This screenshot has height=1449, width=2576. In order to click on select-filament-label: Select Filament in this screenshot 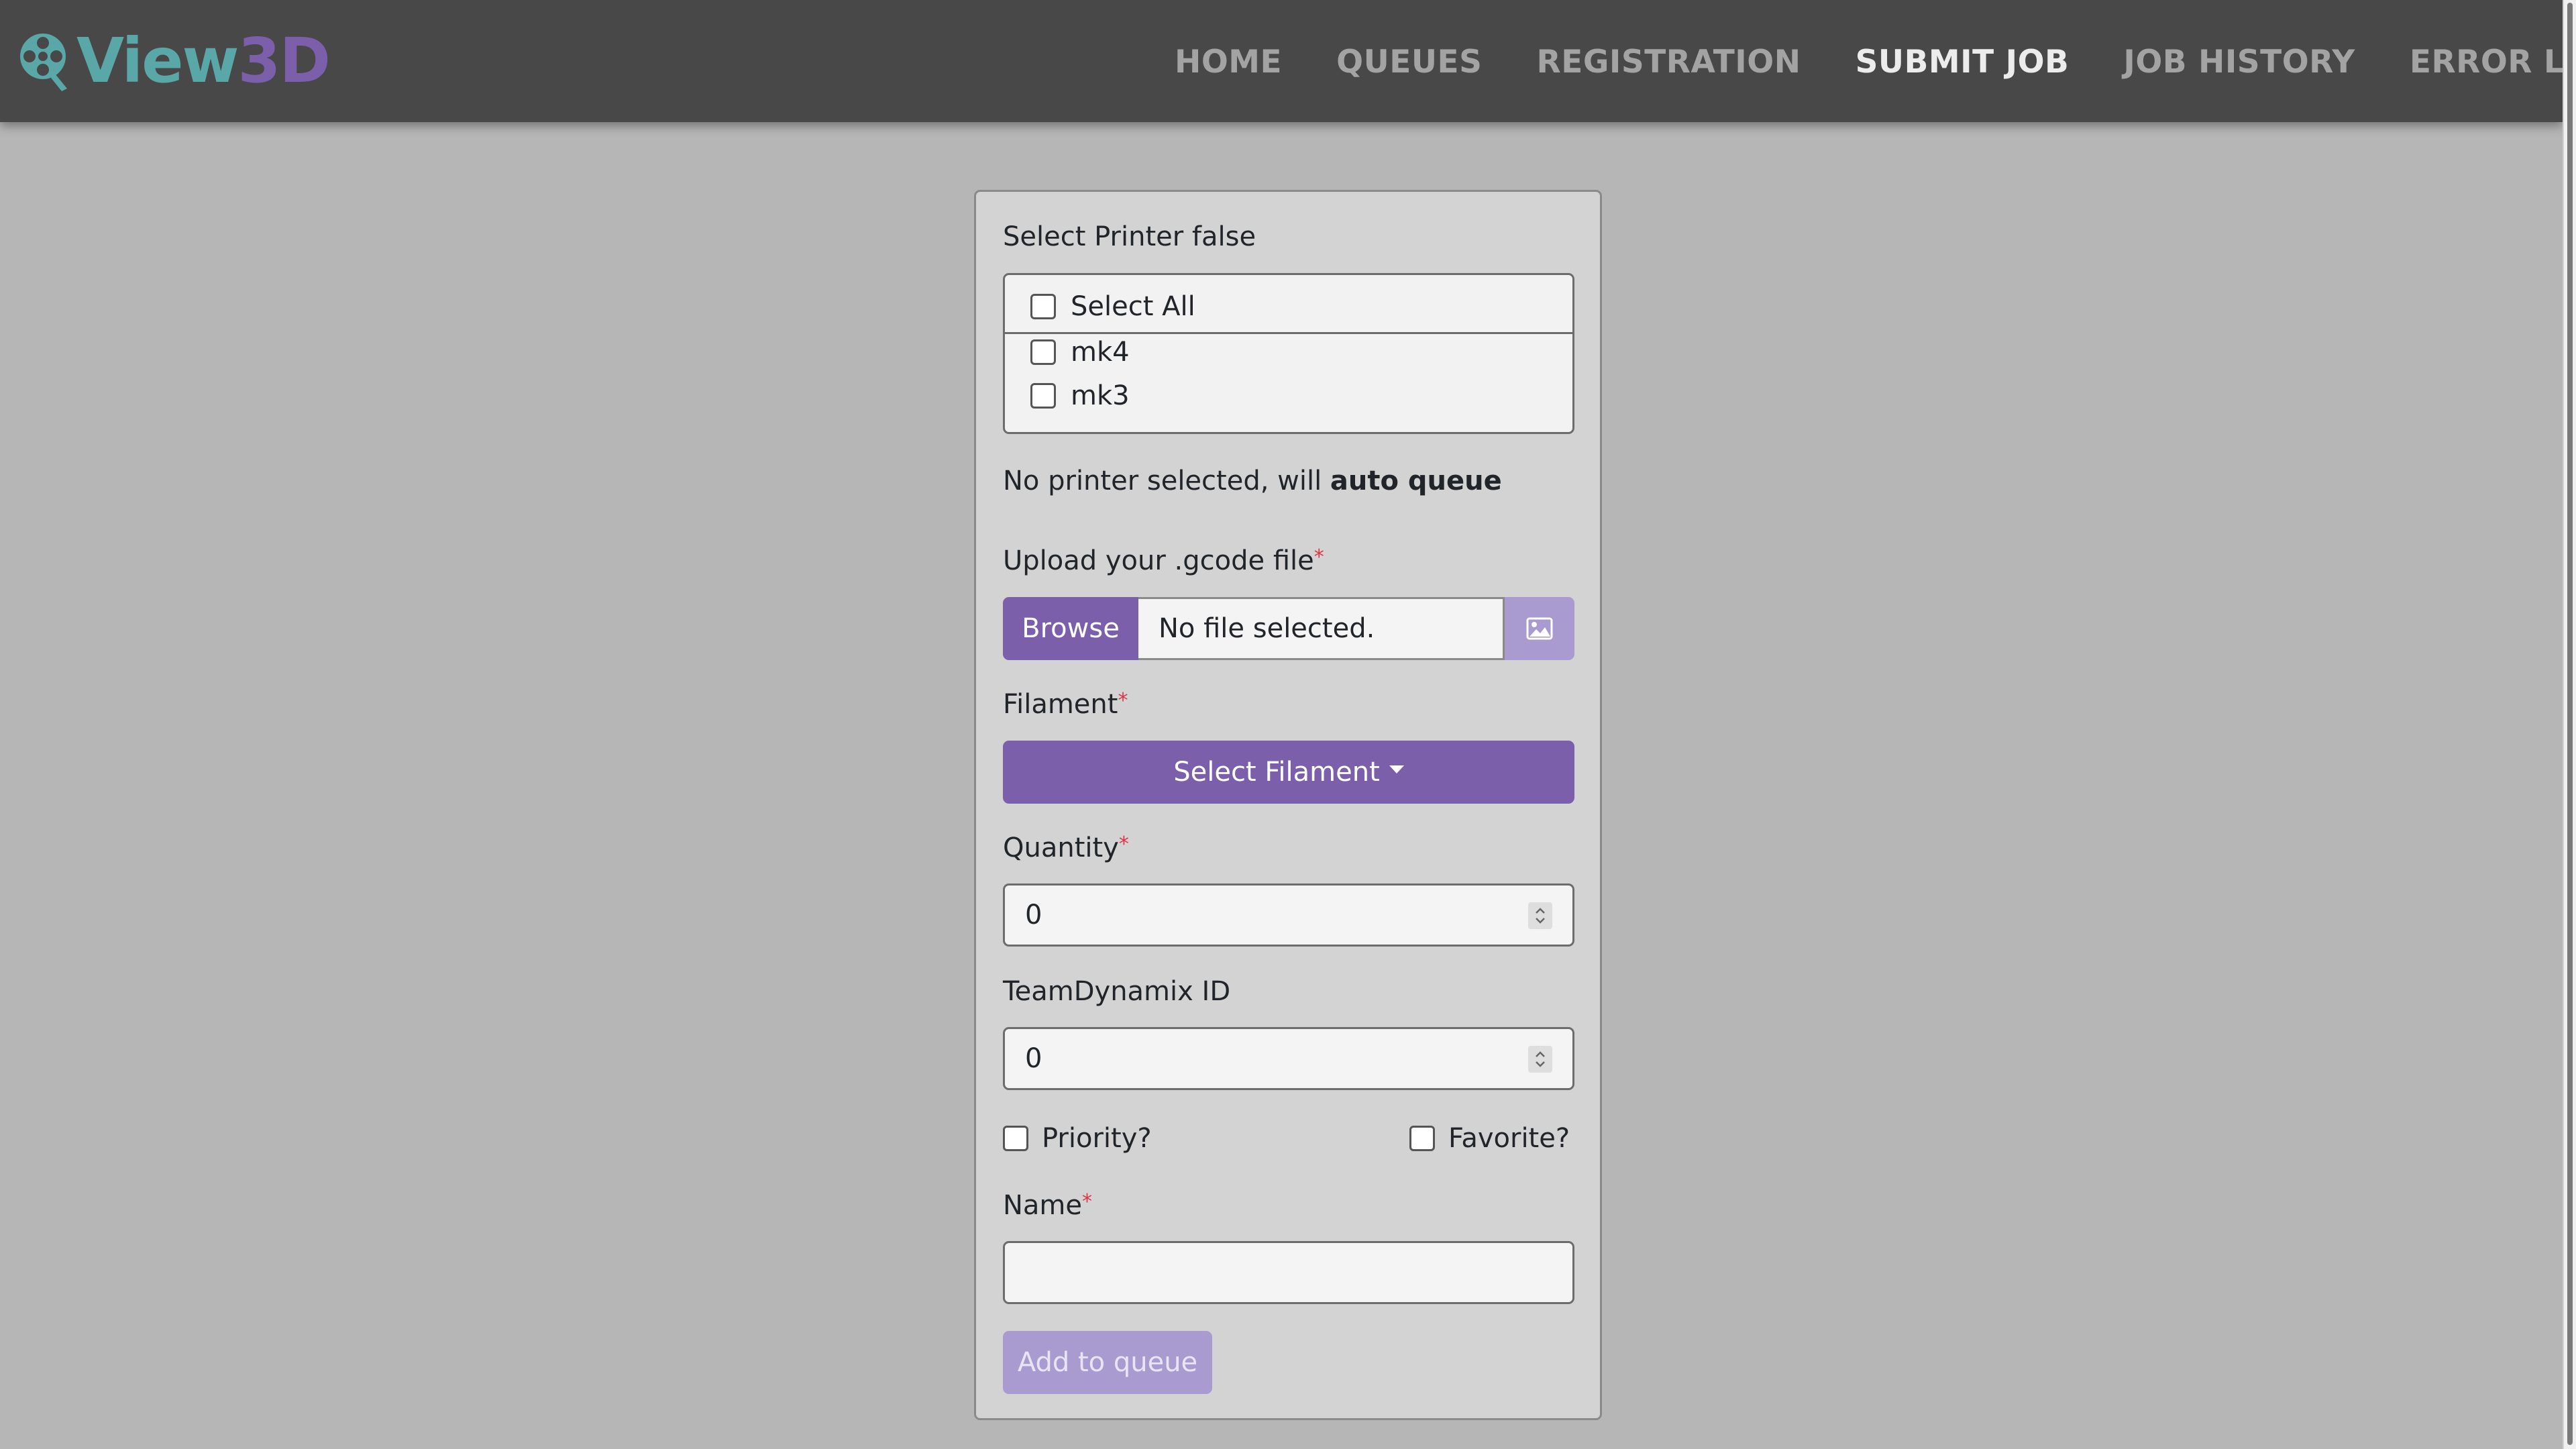, I will do `click(1276, 772)`.